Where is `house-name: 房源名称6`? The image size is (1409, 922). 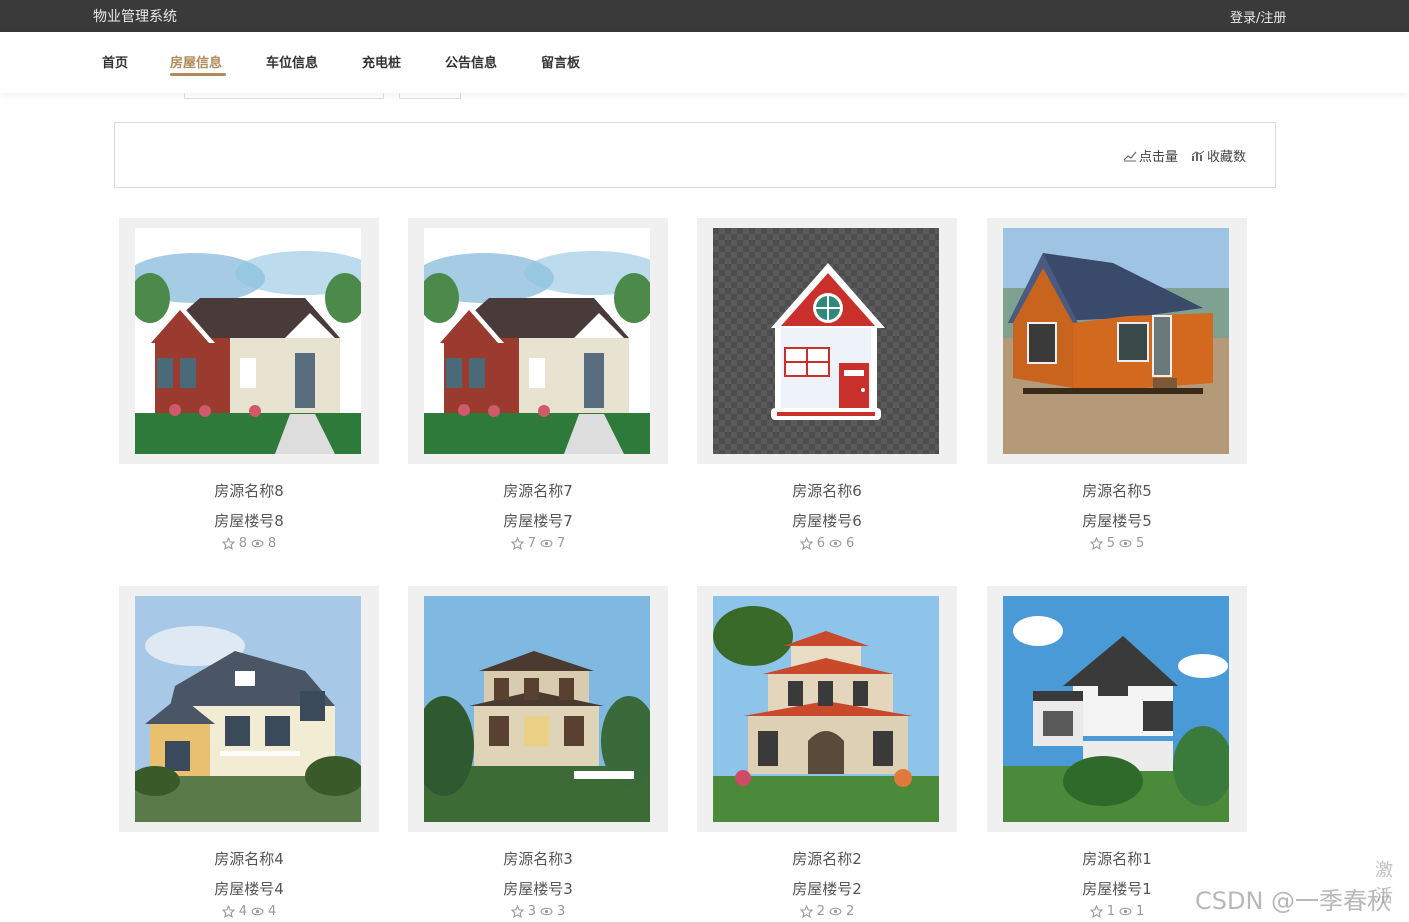
house-name: 房源名称6 is located at coordinates (827, 490).